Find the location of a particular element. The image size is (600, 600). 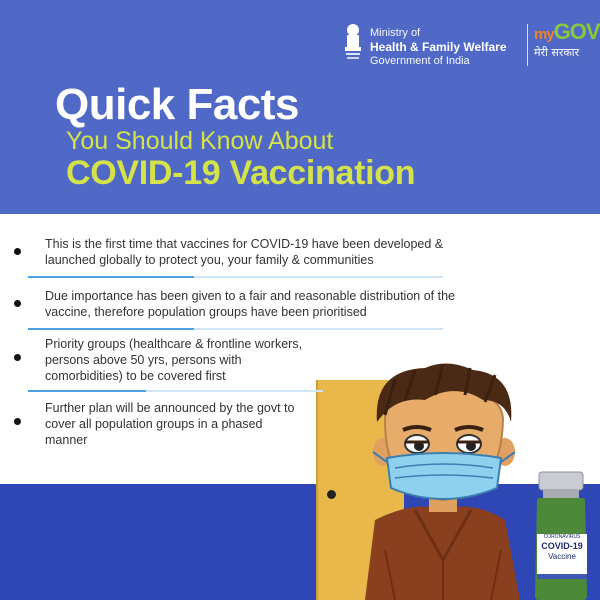

ministry-line2: Health & Family Welfare is located at coordinates (438, 47).